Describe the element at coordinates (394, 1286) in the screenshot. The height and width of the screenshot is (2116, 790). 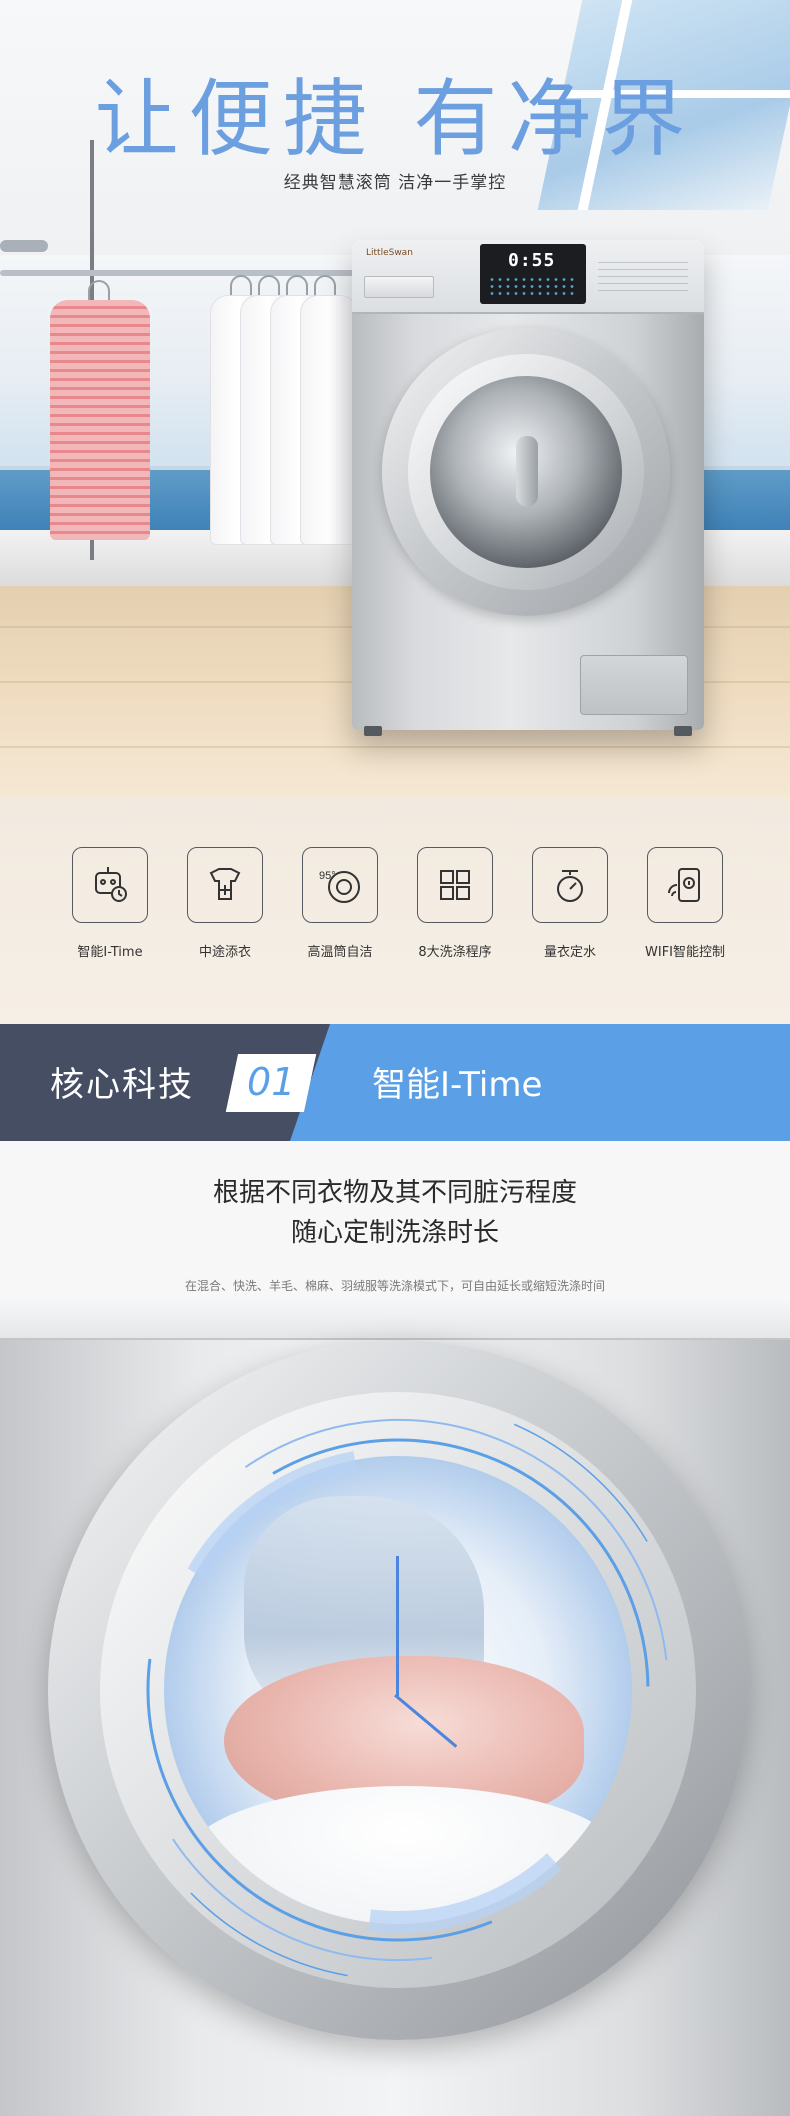
I see `description-detail: 在混合、快洗、羊毛、棉麻、羽绒服等洗涤模式下，可自由延长或缩短洗涤时间` at that location.